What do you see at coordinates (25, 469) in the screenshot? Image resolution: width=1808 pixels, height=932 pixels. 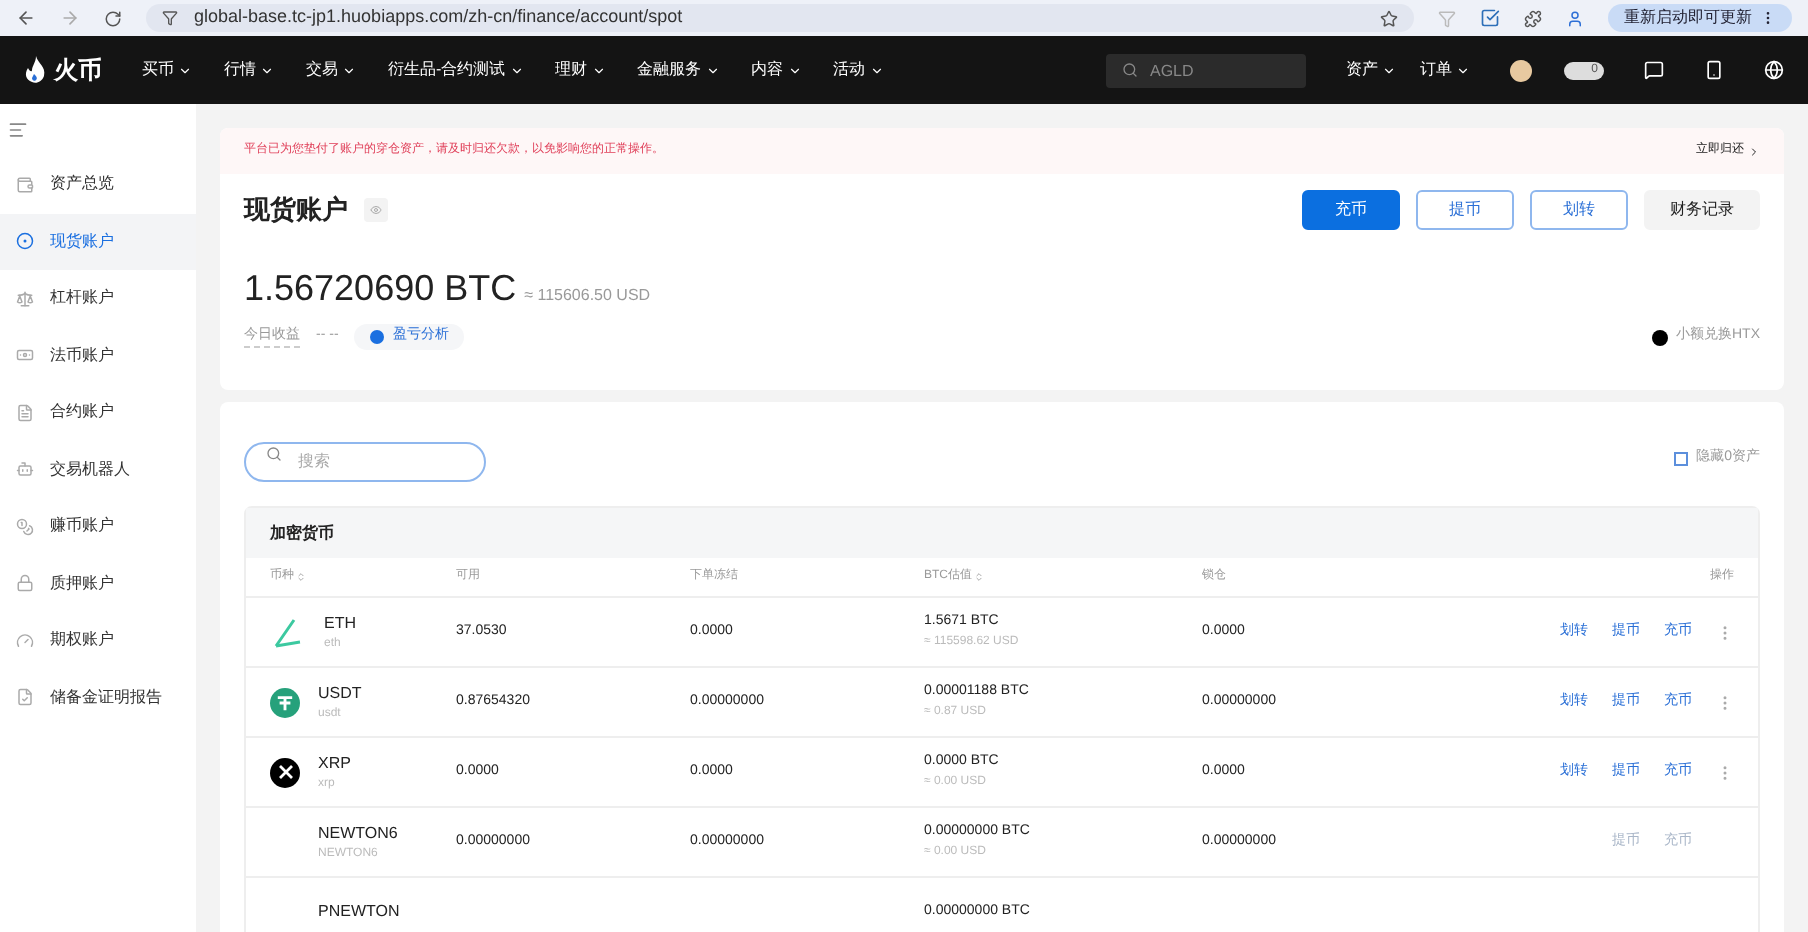 I see `robot-icon` at bounding box center [25, 469].